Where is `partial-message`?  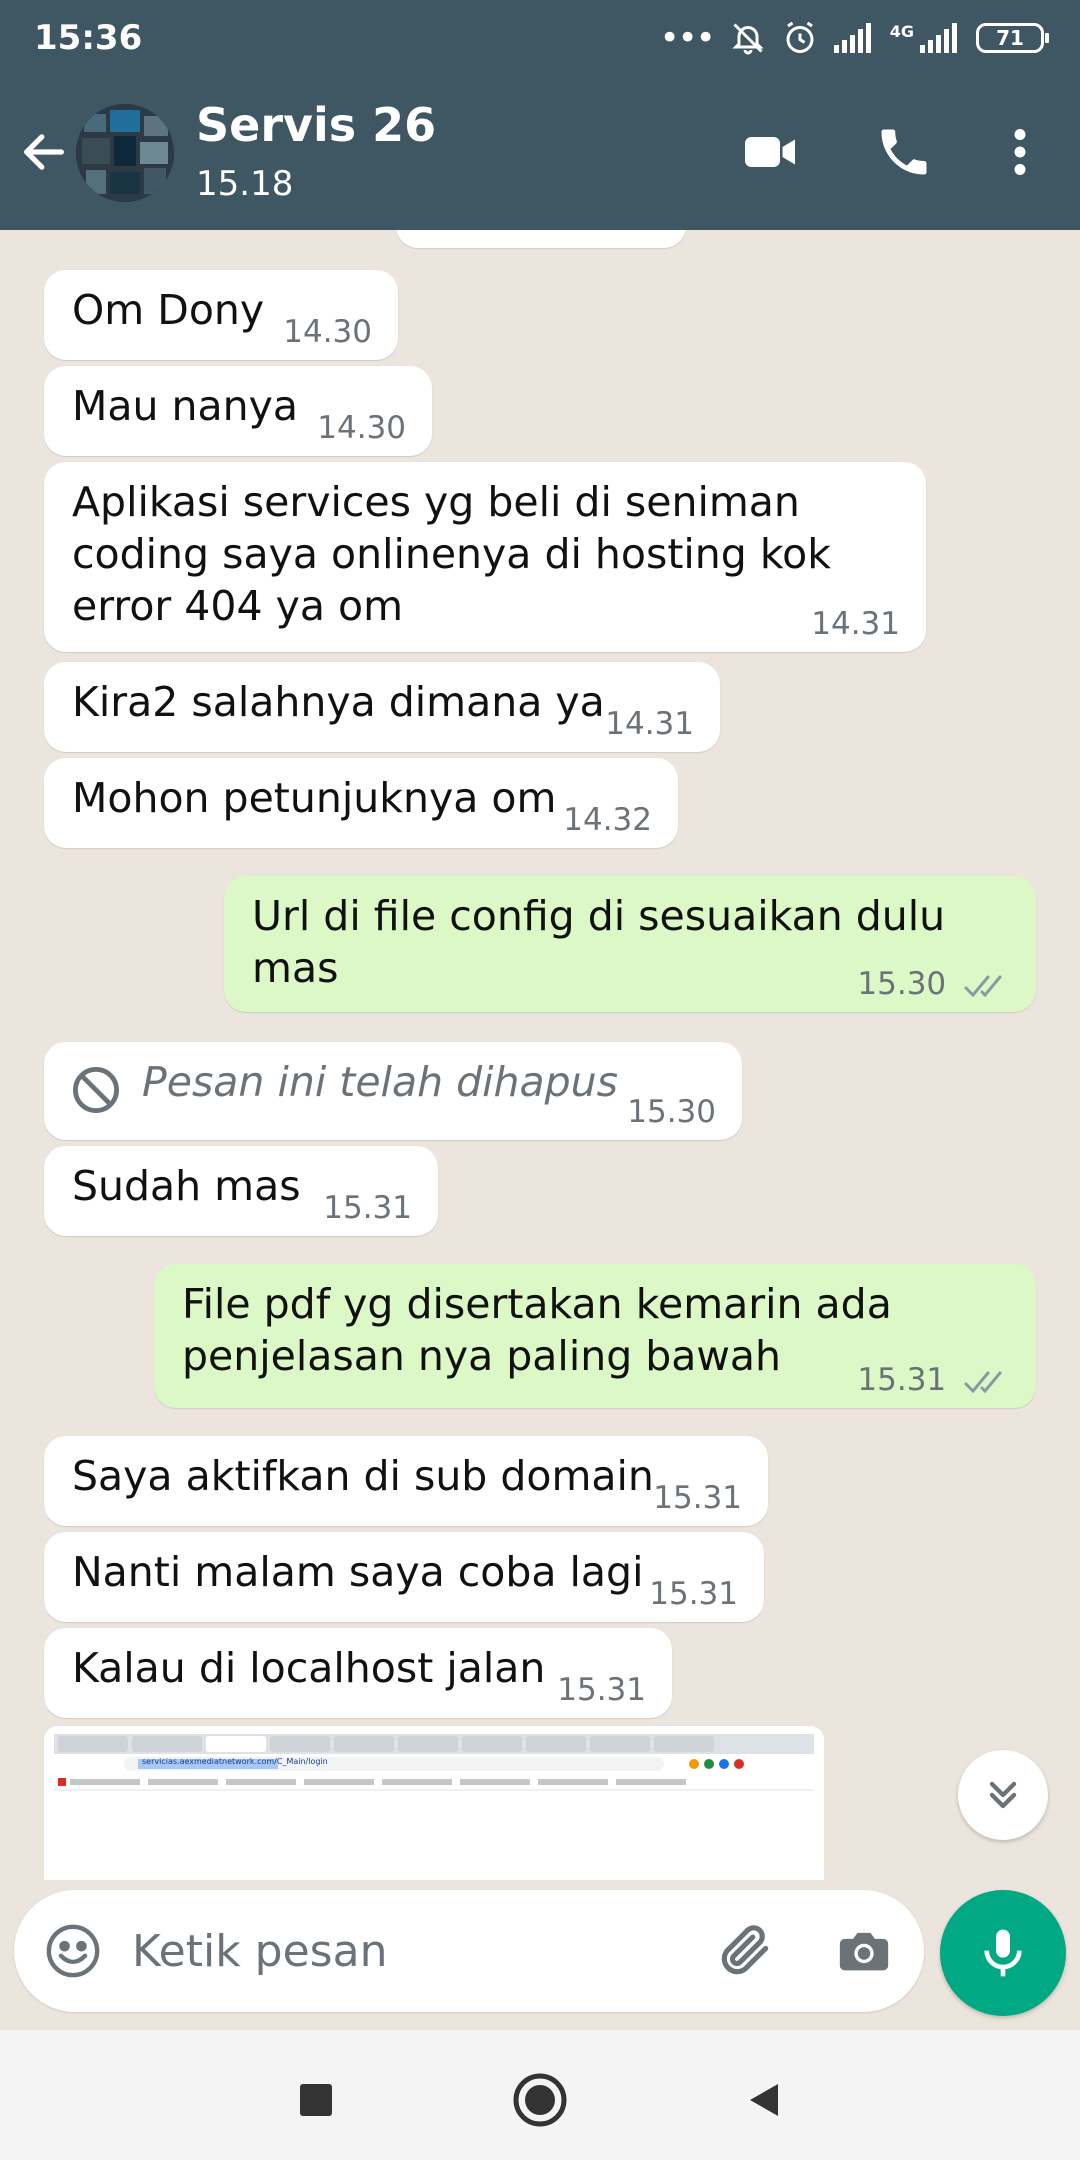 partial-message is located at coordinates (541, 239).